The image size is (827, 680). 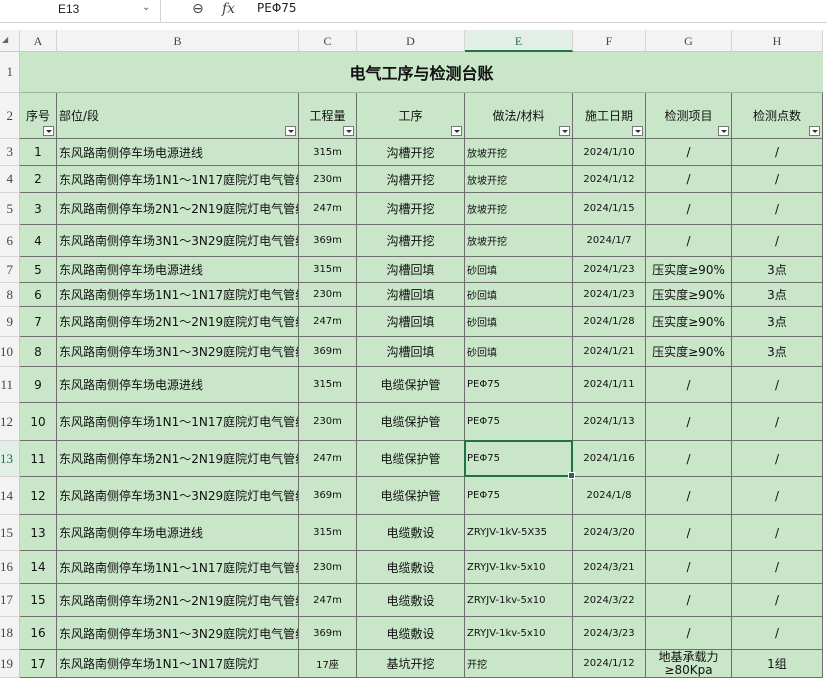 What do you see at coordinates (609, 496) in the screenshot?
I see `table-cell: 2024/1/8` at bounding box center [609, 496].